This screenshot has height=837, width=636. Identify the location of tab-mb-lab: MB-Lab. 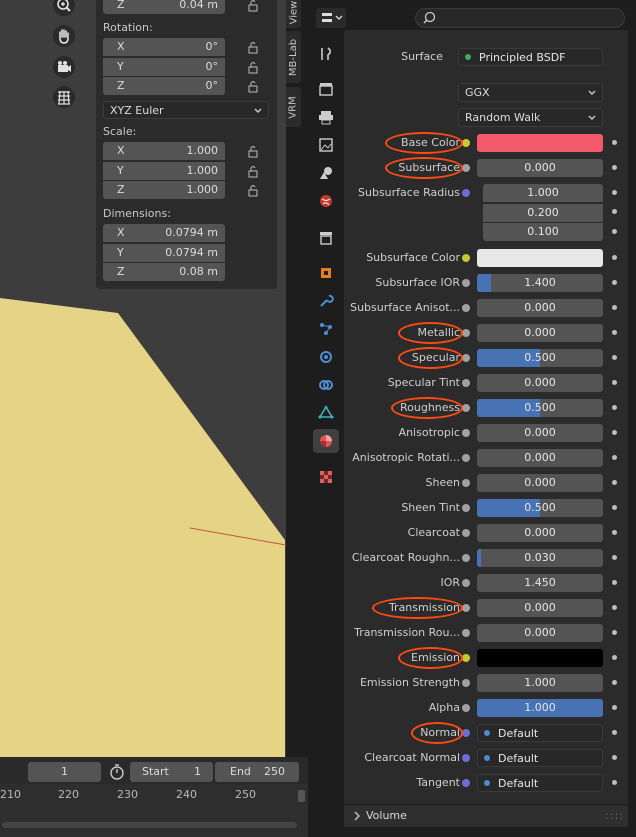
(293, 57).